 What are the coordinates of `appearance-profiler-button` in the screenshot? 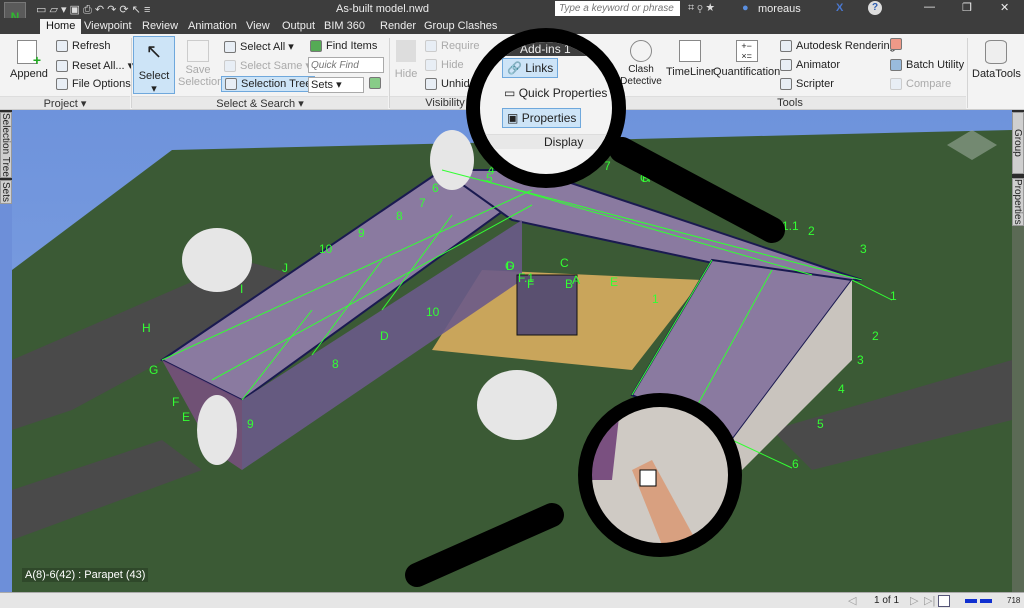 It's located at (898, 44).